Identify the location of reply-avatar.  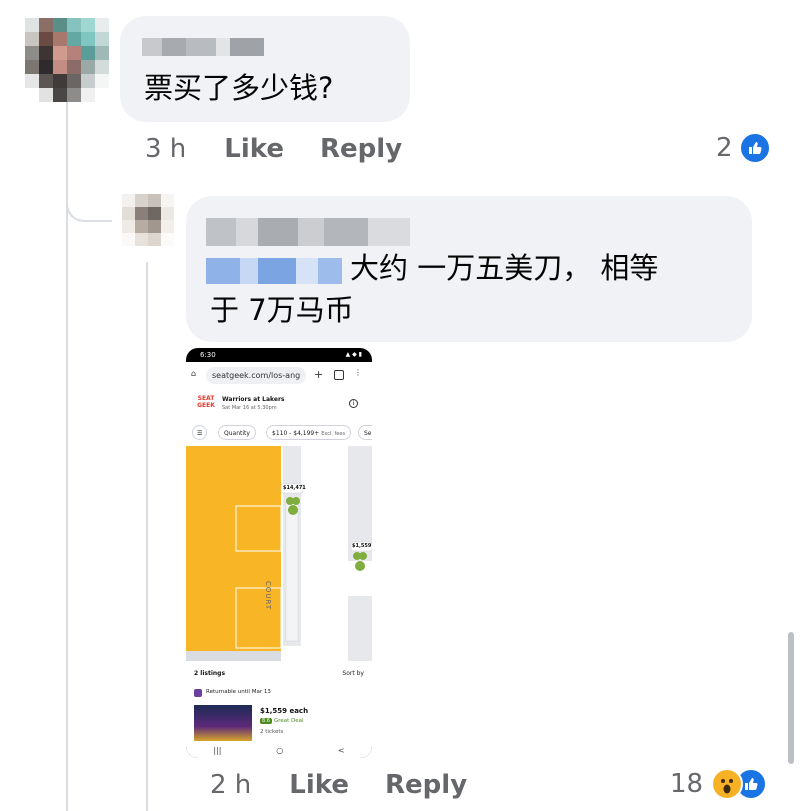
(148, 220).